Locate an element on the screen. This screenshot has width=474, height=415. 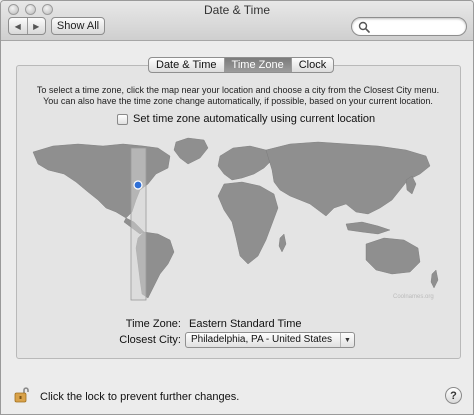
madagascar-shape is located at coordinates (282, 243).